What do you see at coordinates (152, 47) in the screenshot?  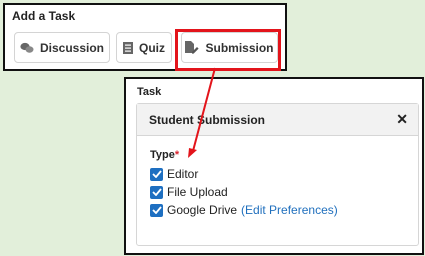 I see `quiz-label: Quiz` at bounding box center [152, 47].